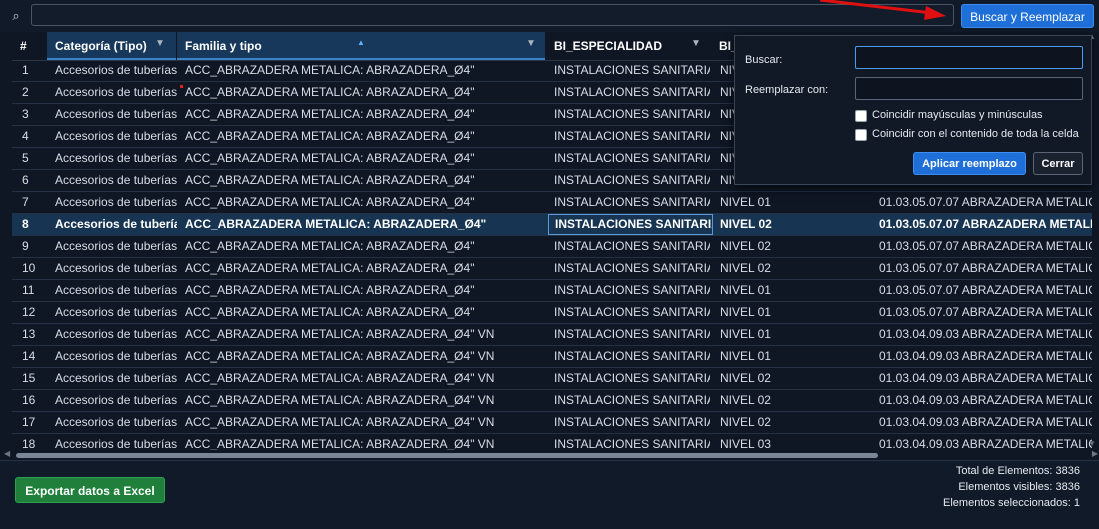 This screenshot has width=1099, height=529. What do you see at coordinates (1092, 443) in the screenshot?
I see `scroll-down-icon: ▼` at bounding box center [1092, 443].